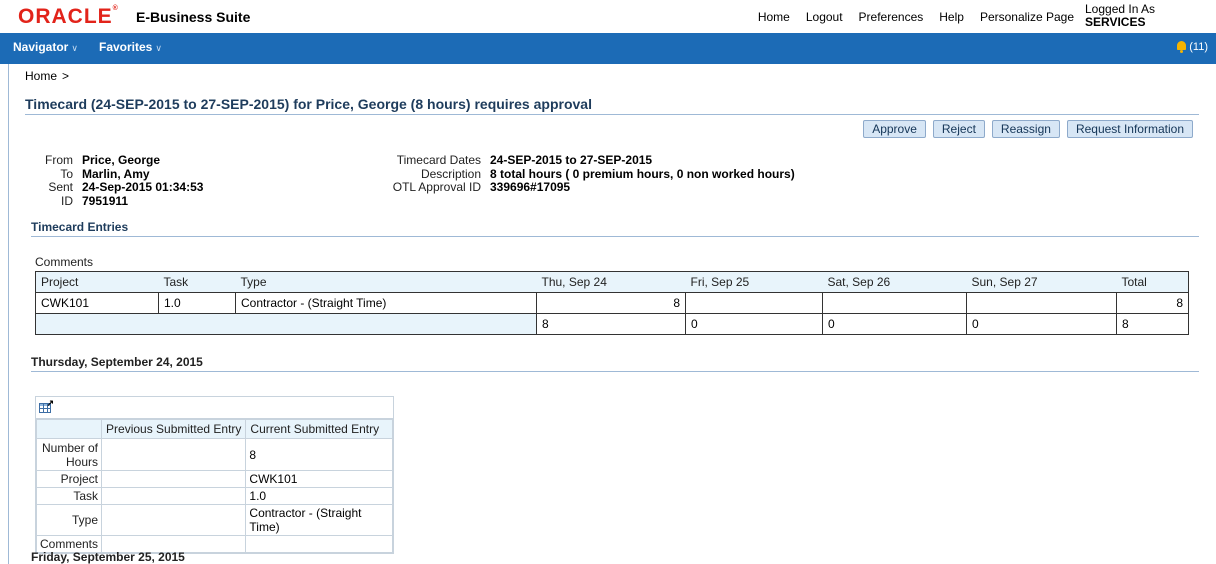 The width and height of the screenshot is (1216, 564). Describe the element at coordinates (891, 17) in the screenshot. I see `preferences-link: Preferences` at that location.